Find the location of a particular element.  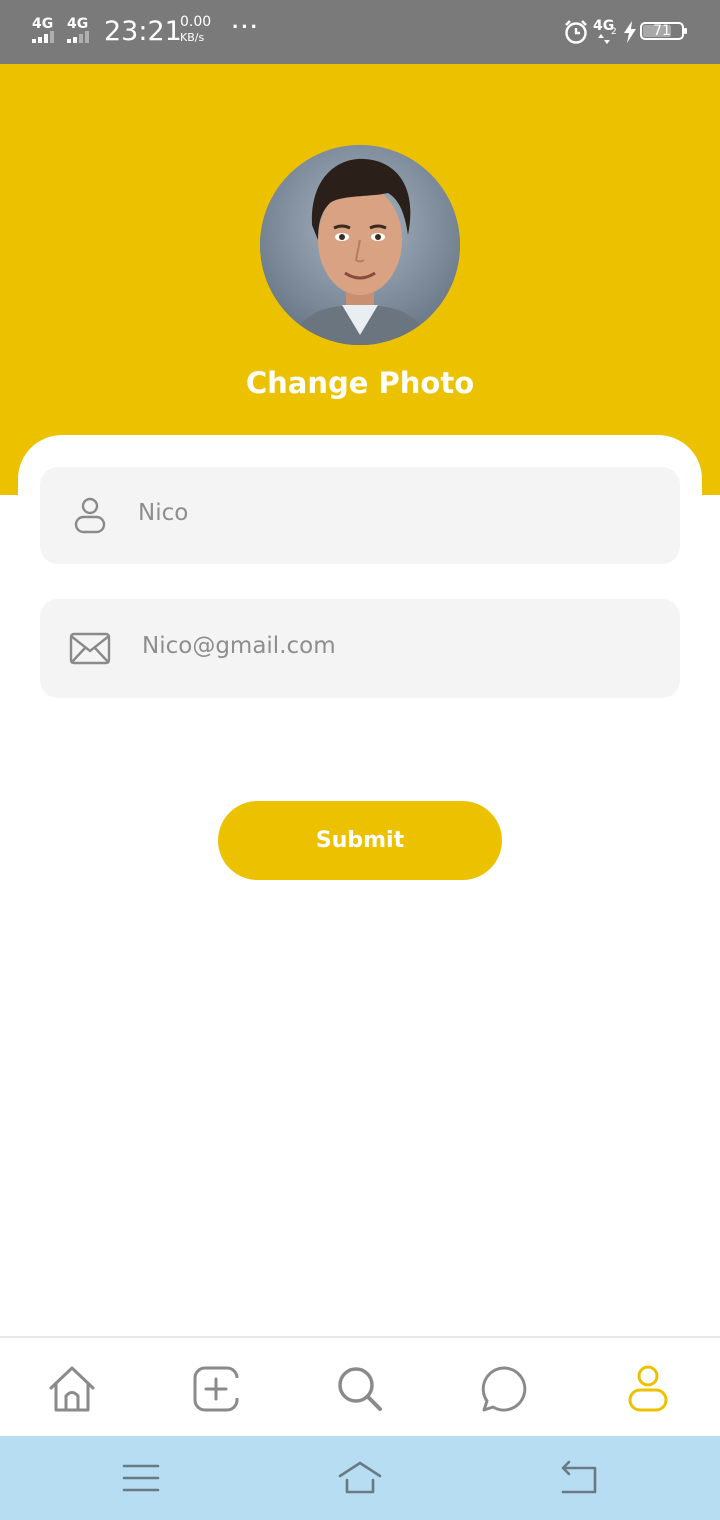

name-field: Nico is located at coordinates (360, 515).